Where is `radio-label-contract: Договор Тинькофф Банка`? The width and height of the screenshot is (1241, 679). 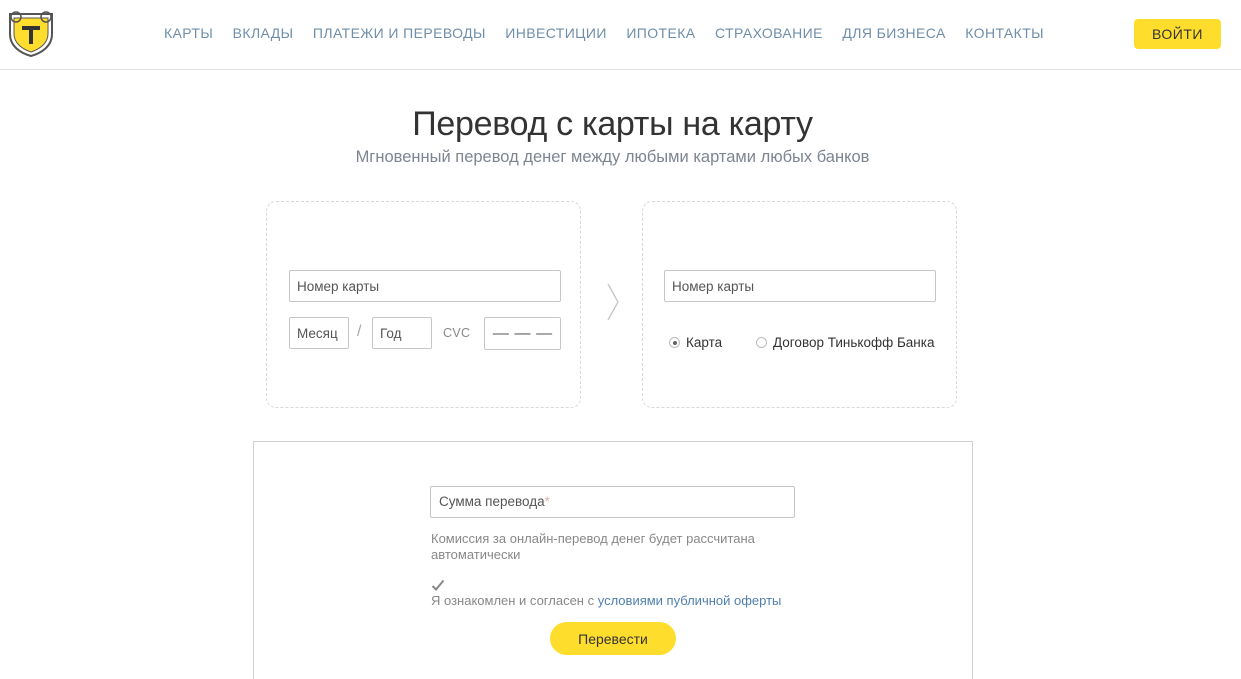
radio-label-contract: Договор Тинькофф Банка is located at coordinates (854, 342).